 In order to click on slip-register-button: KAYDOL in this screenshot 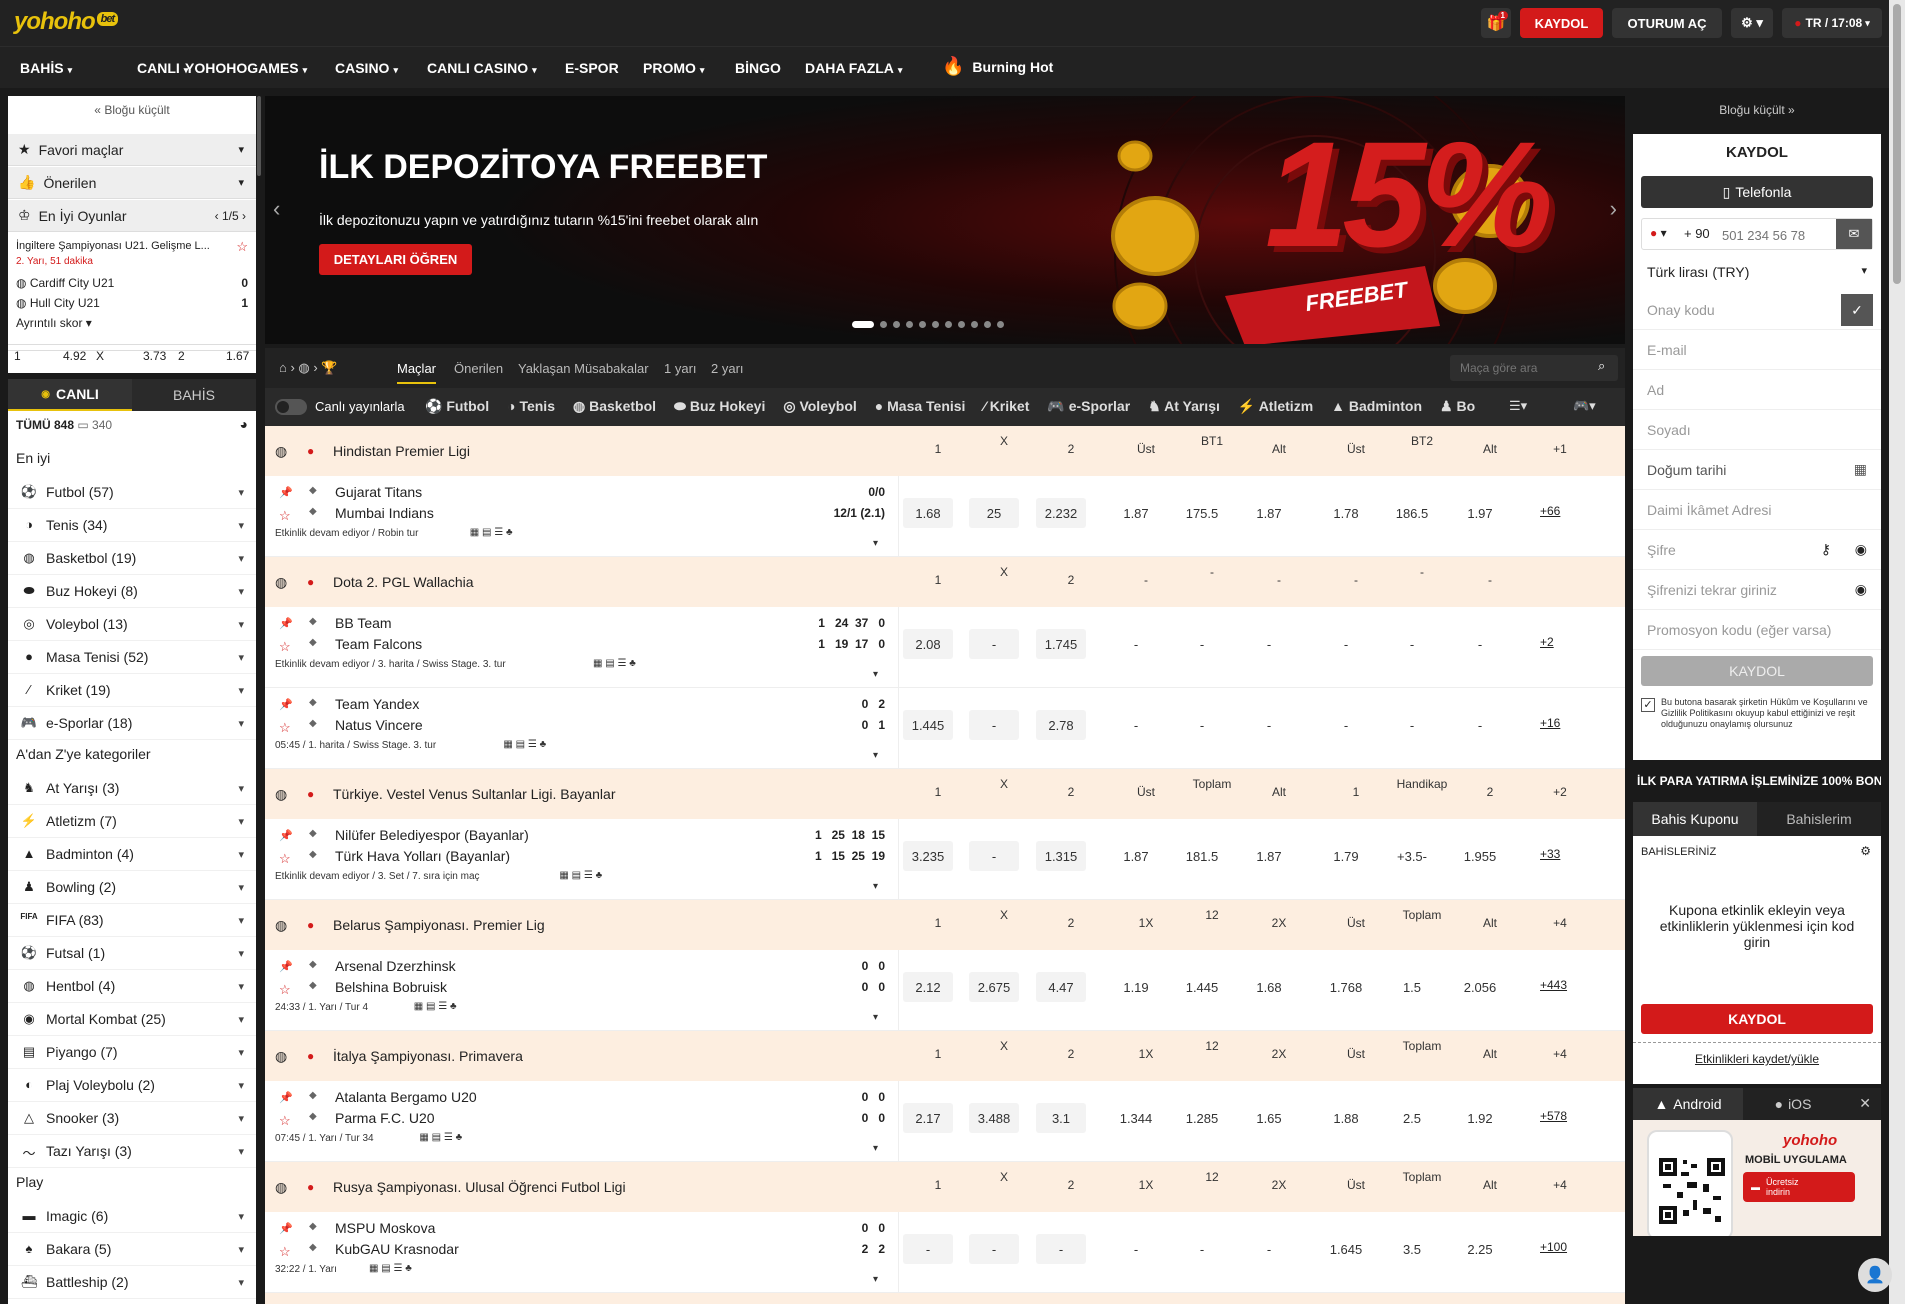, I will do `click(1757, 1019)`.